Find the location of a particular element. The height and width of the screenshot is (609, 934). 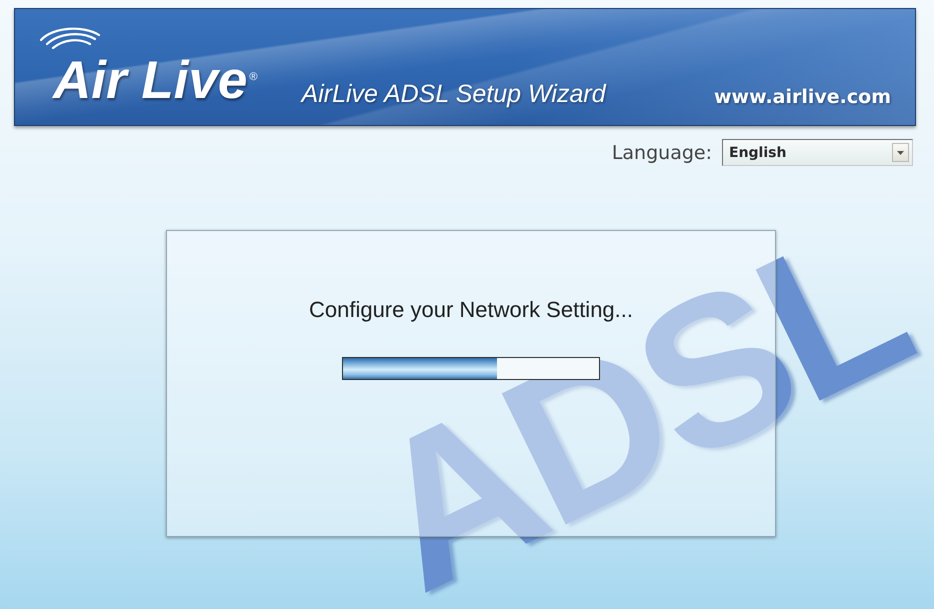

registered-mark: ® is located at coordinates (253, 77).